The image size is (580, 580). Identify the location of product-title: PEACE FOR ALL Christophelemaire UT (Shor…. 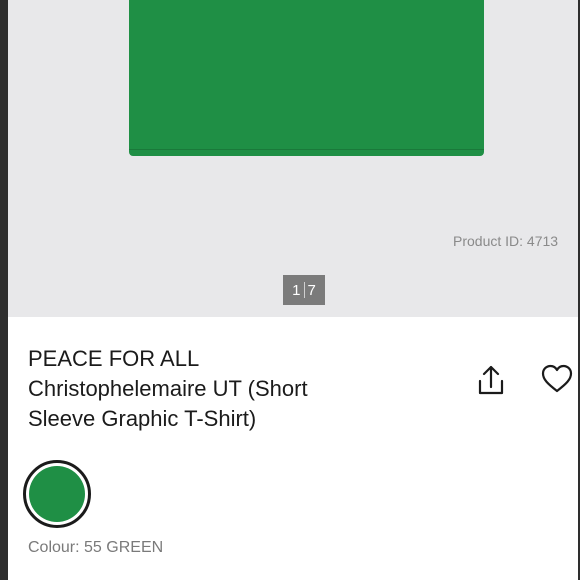
(238, 389).